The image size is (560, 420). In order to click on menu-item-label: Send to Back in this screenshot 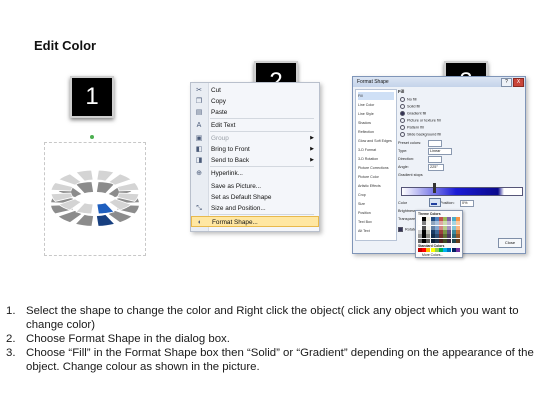, I will do `click(230, 160)`.